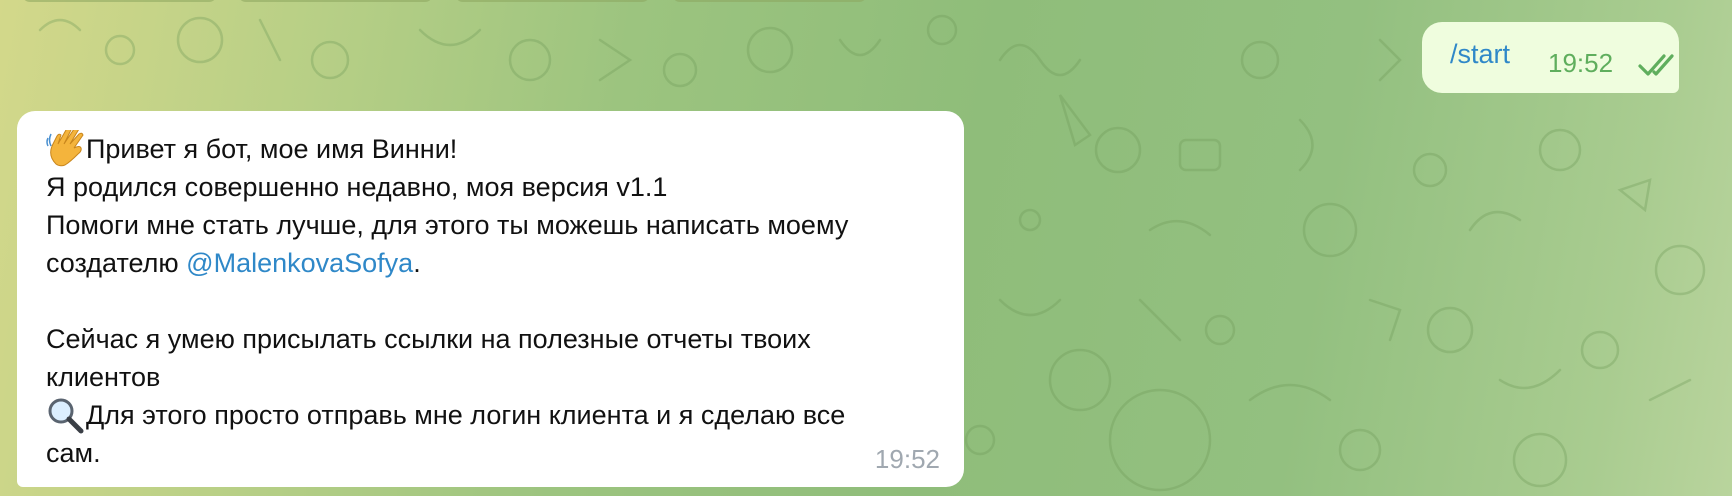 This screenshot has height=496, width=1732. What do you see at coordinates (272, 149) in the screenshot?
I see `greeting-text: Привет я бот, мое имя Винни!` at bounding box center [272, 149].